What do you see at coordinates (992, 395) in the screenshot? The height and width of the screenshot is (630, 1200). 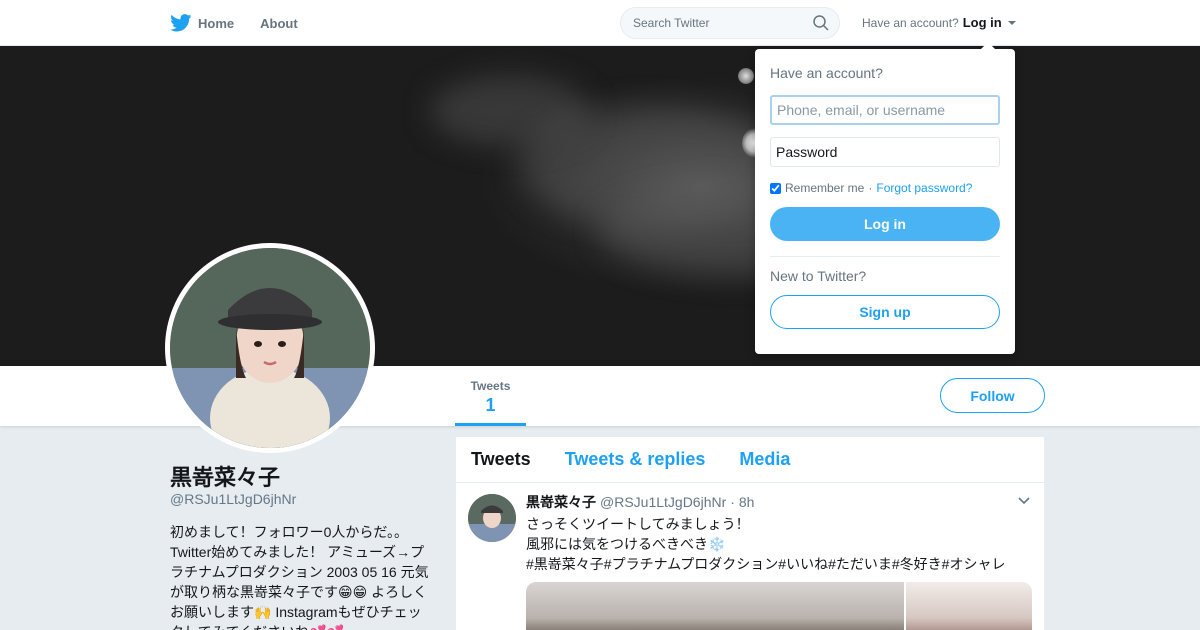 I see `follow-button: Follow` at bounding box center [992, 395].